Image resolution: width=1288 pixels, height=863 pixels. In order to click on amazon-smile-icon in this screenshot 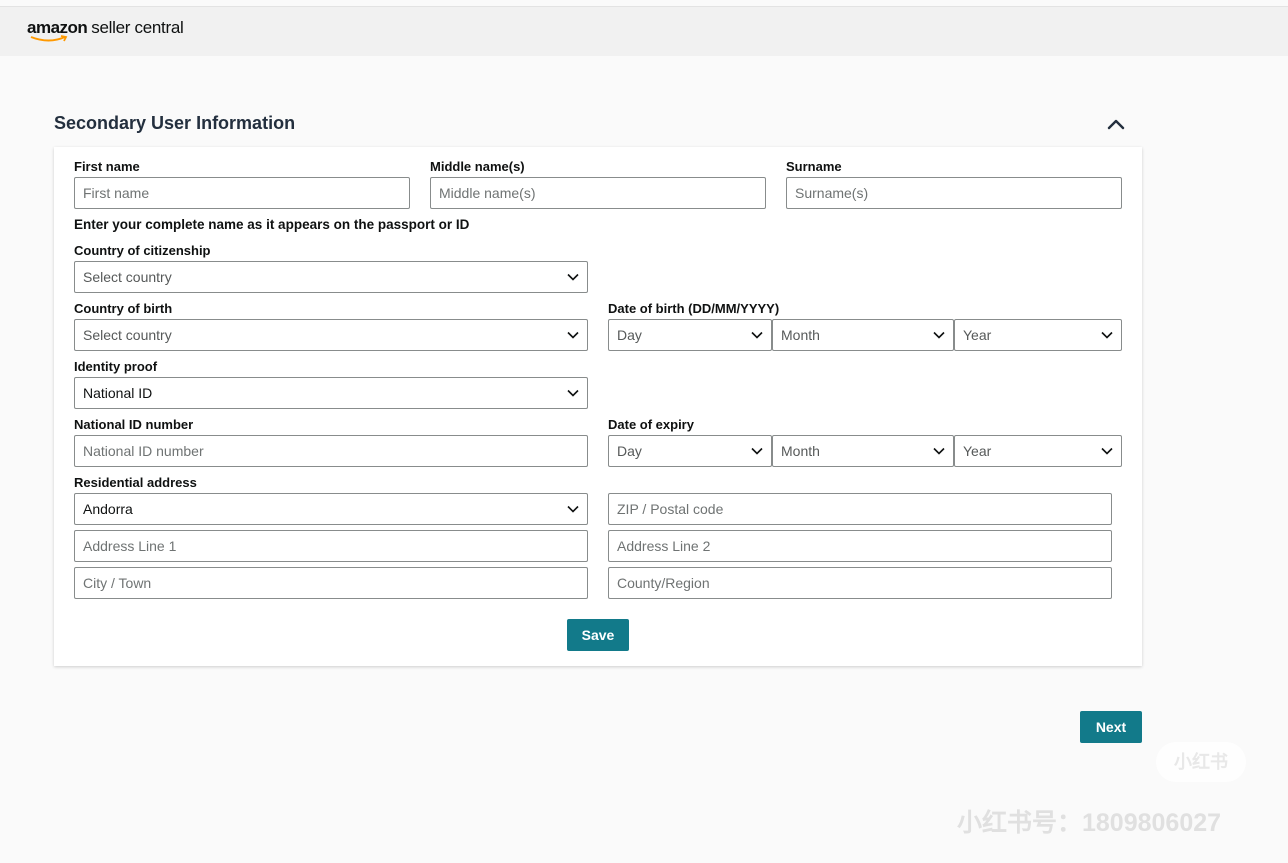, I will do `click(49, 38)`.